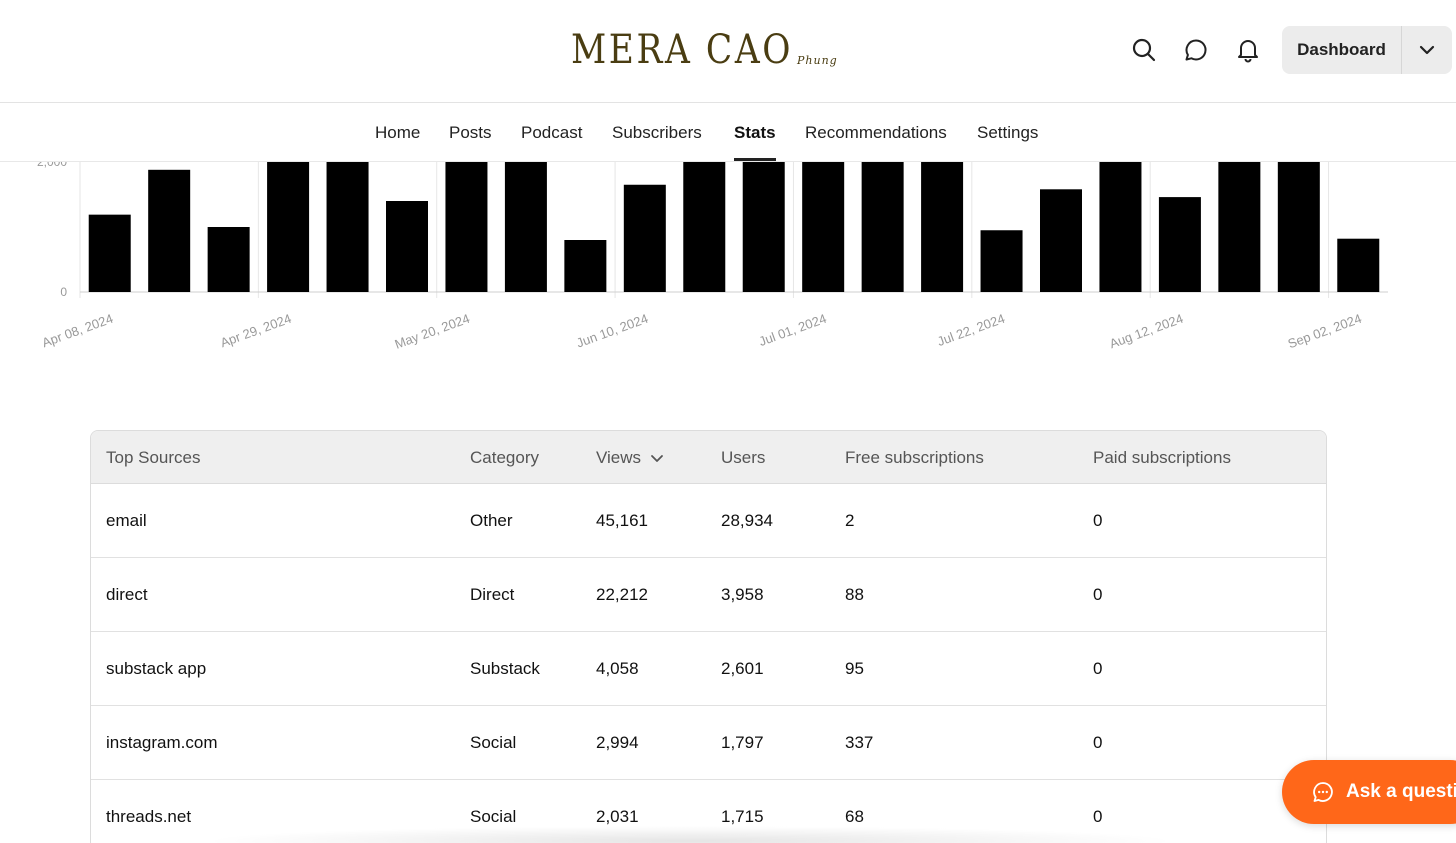 The height and width of the screenshot is (843, 1456). What do you see at coordinates (742, 742) in the screenshot?
I see `cell-users: 1,797` at bounding box center [742, 742].